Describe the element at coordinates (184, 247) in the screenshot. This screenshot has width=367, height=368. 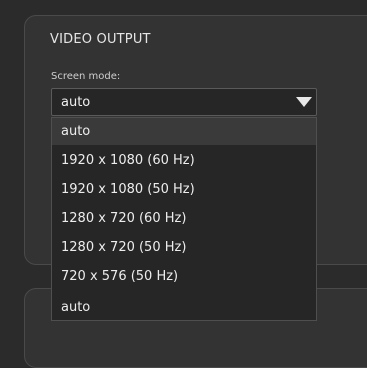
I see `screen-mode-option: 1280 x 720 (50 Hz)` at that location.